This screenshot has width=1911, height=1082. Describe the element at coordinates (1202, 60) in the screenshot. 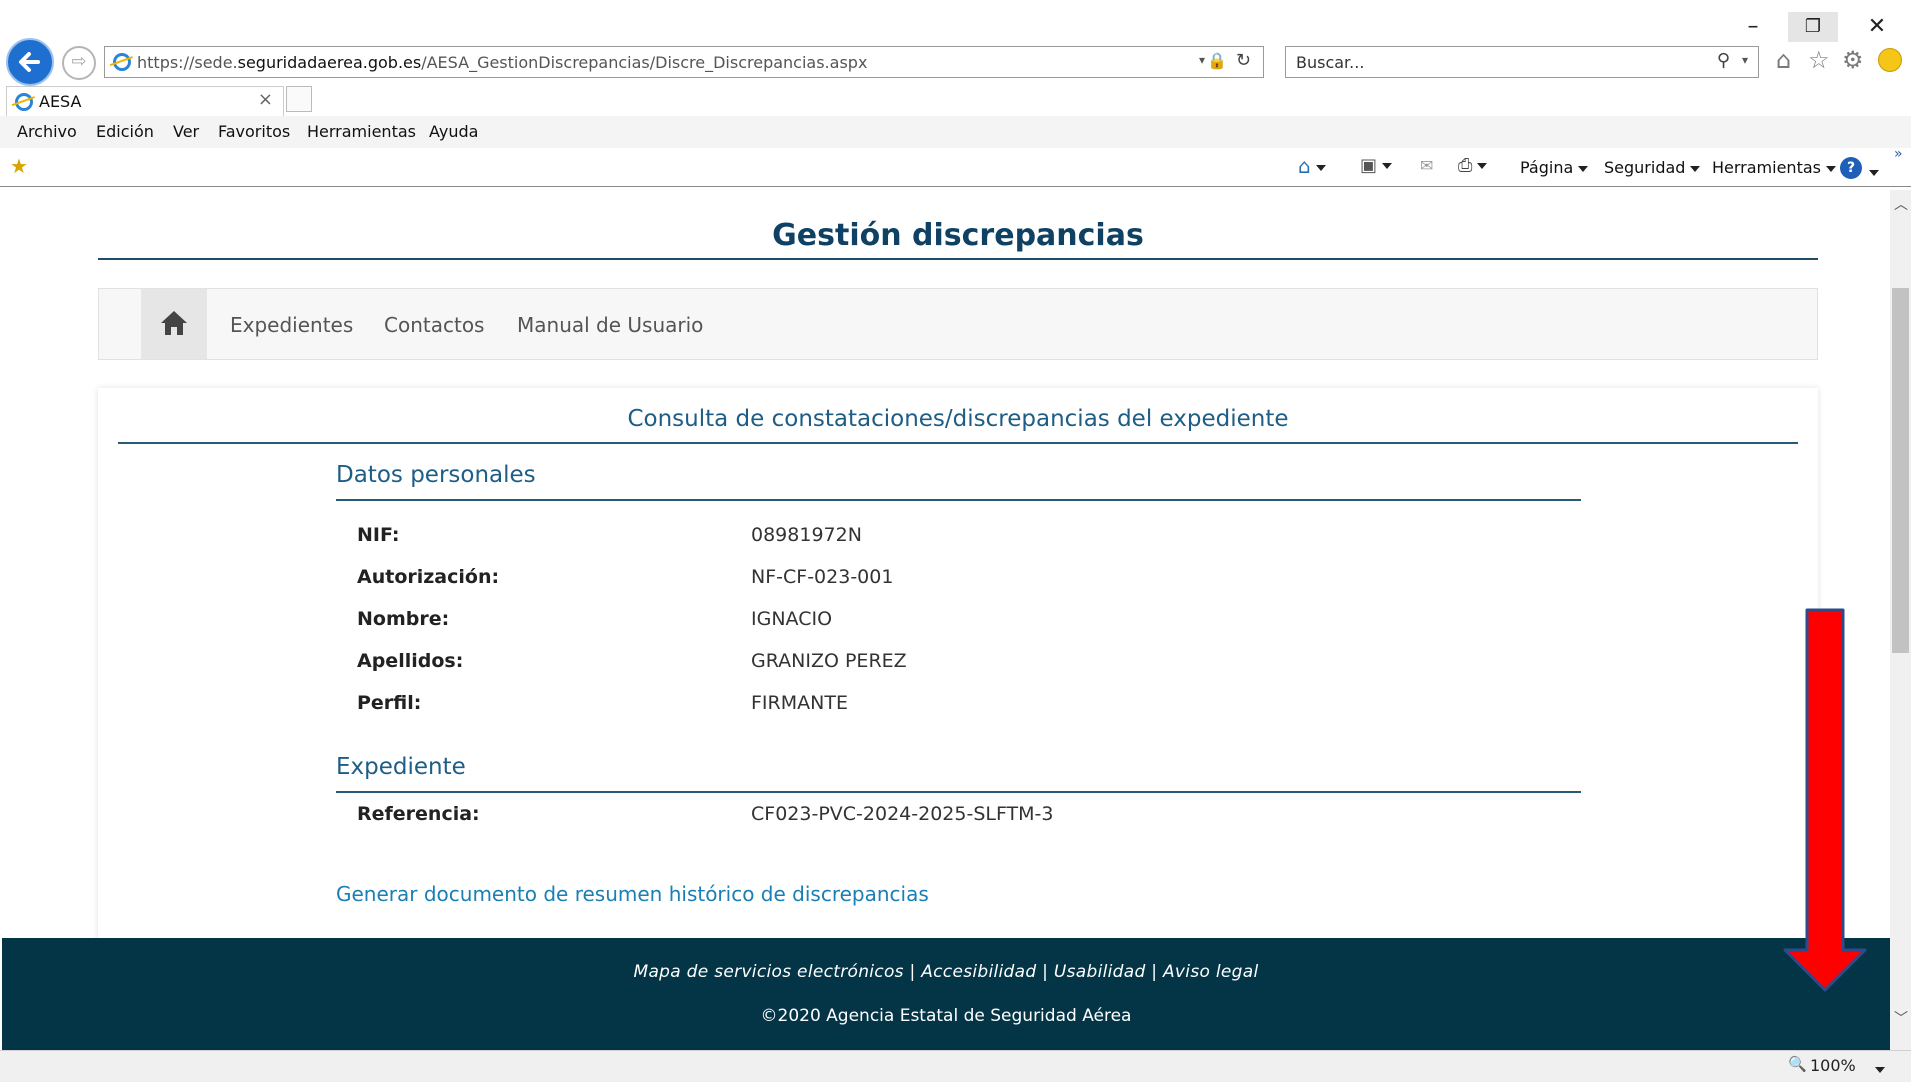

I see `dropdown-icon: ▾` at that location.